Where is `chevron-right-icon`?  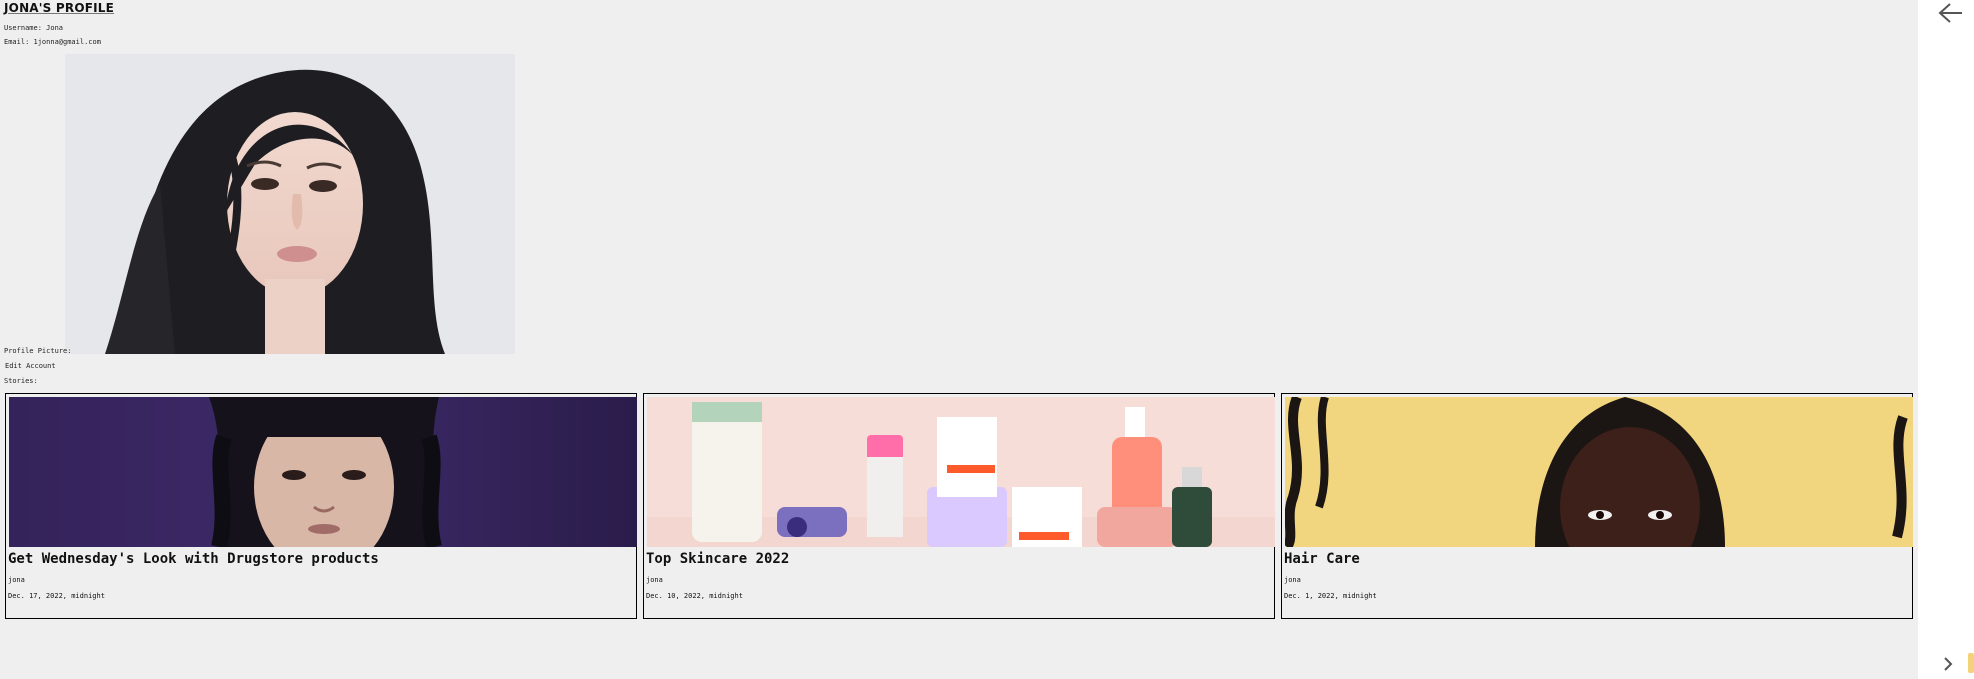 chevron-right-icon is located at coordinates (1948, 666).